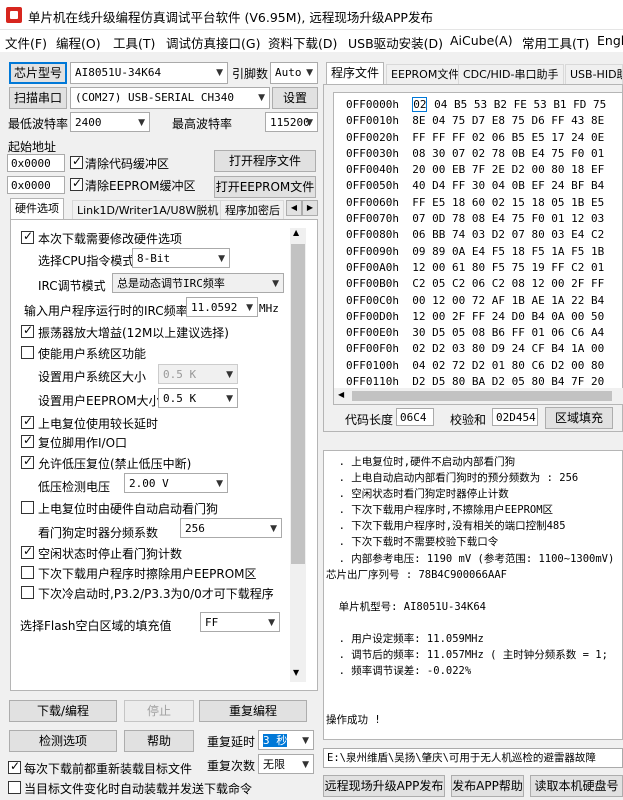 The height and width of the screenshot is (800, 623). I want to click on scan-port-button: 扫描串口, so click(38, 98).